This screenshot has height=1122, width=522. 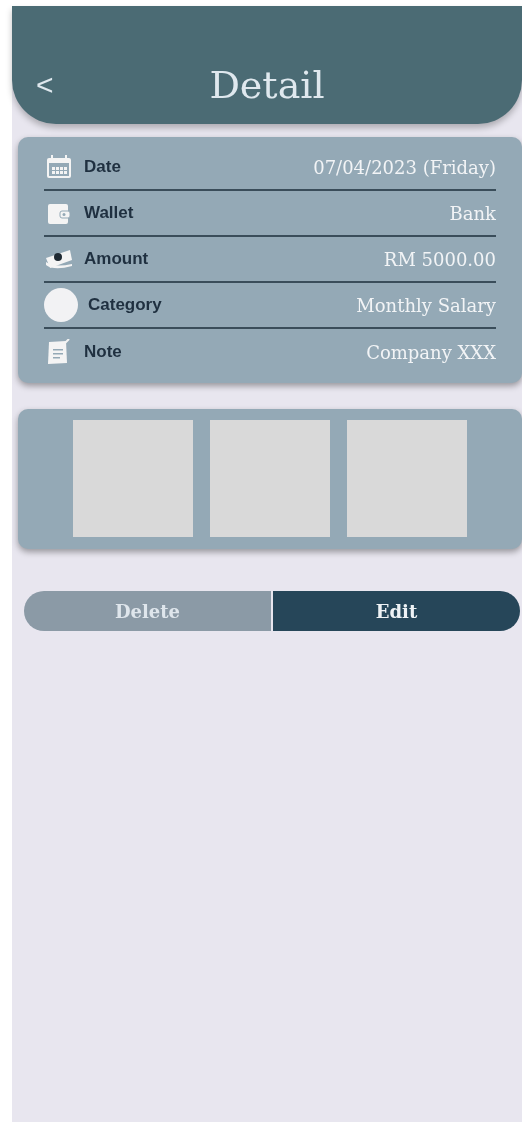 What do you see at coordinates (426, 305) in the screenshot?
I see `field-value: Monthly Salary` at bounding box center [426, 305].